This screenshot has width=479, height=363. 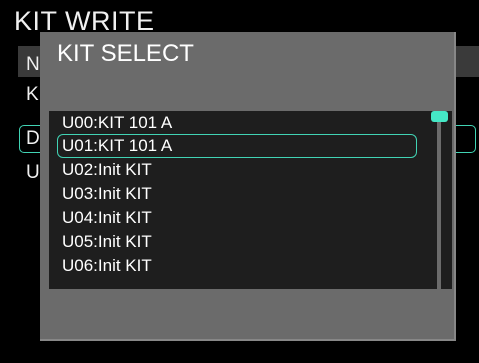 What do you see at coordinates (125, 53) in the screenshot?
I see `dialog-title: KIT SELECT` at bounding box center [125, 53].